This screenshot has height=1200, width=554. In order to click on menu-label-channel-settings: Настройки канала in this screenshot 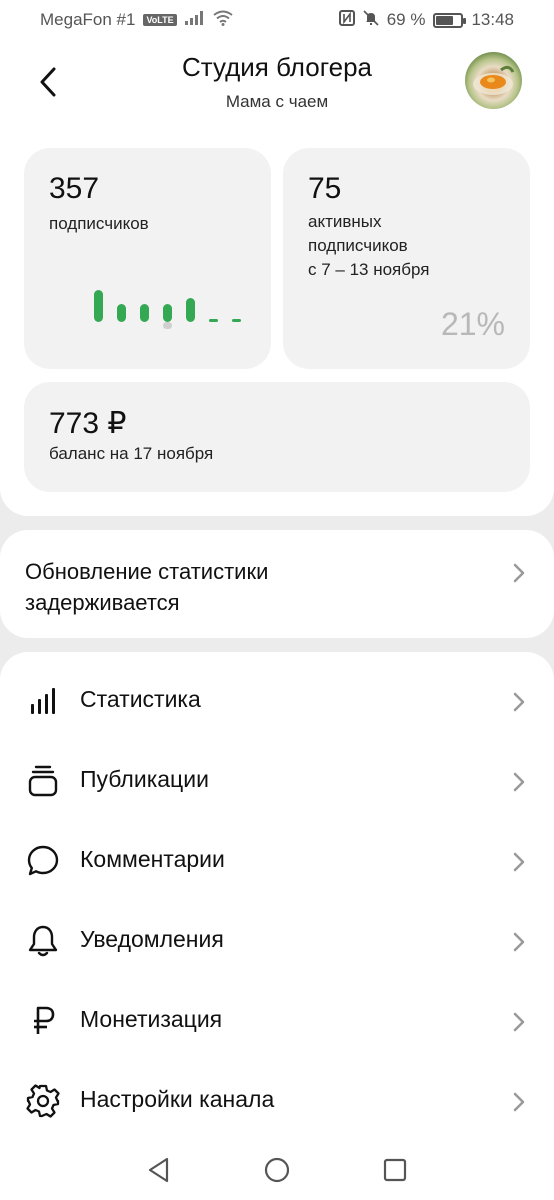, I will do `click(177, 1099)`.